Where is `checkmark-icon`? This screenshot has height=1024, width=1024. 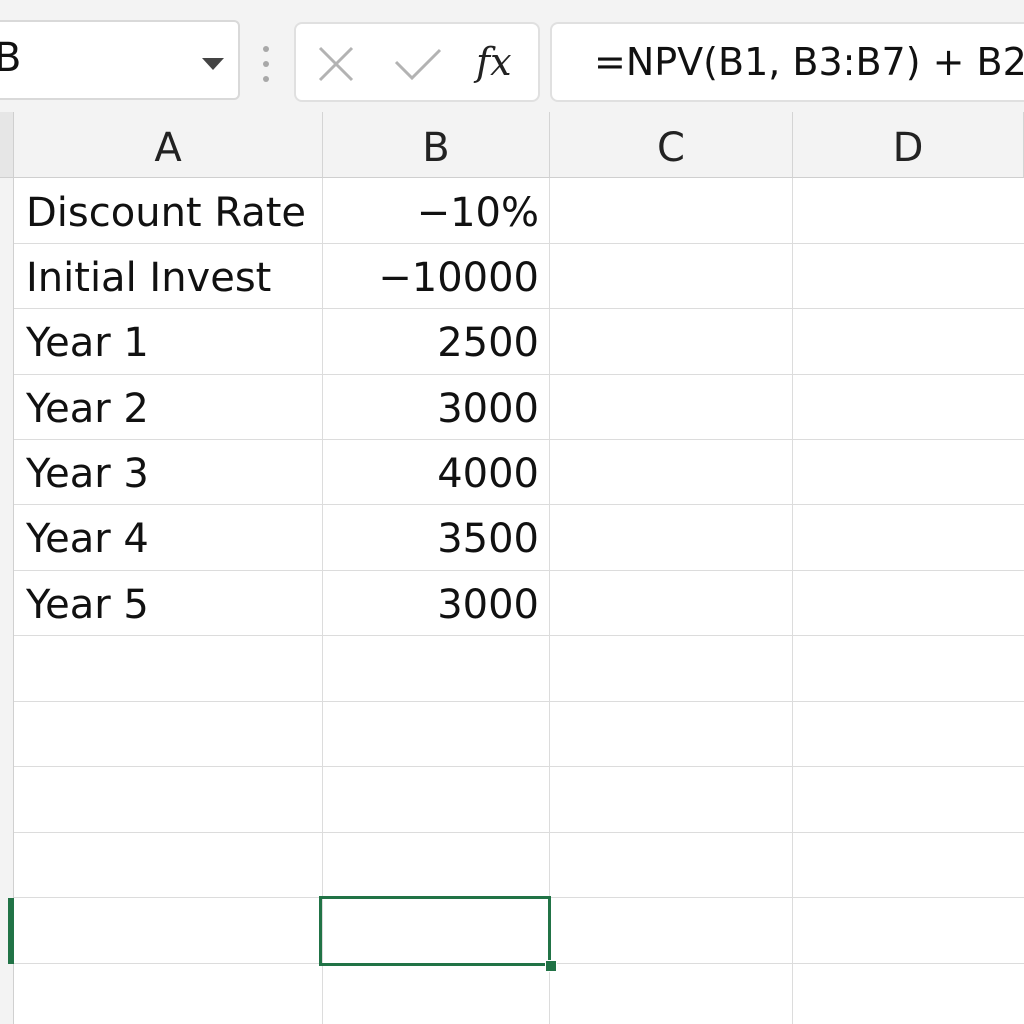 checkmark-icon is located at coordinates (418, 64).